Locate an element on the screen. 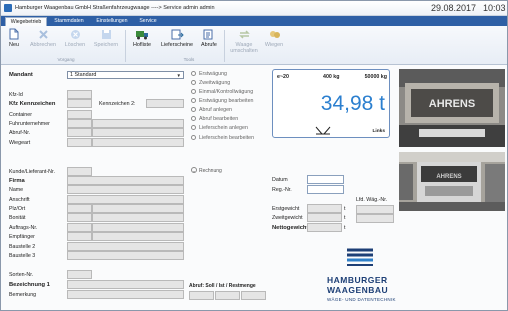 This screenshot has width=508, height=311. anschrift-label: Anschrift is located at coordinates (19, 200).